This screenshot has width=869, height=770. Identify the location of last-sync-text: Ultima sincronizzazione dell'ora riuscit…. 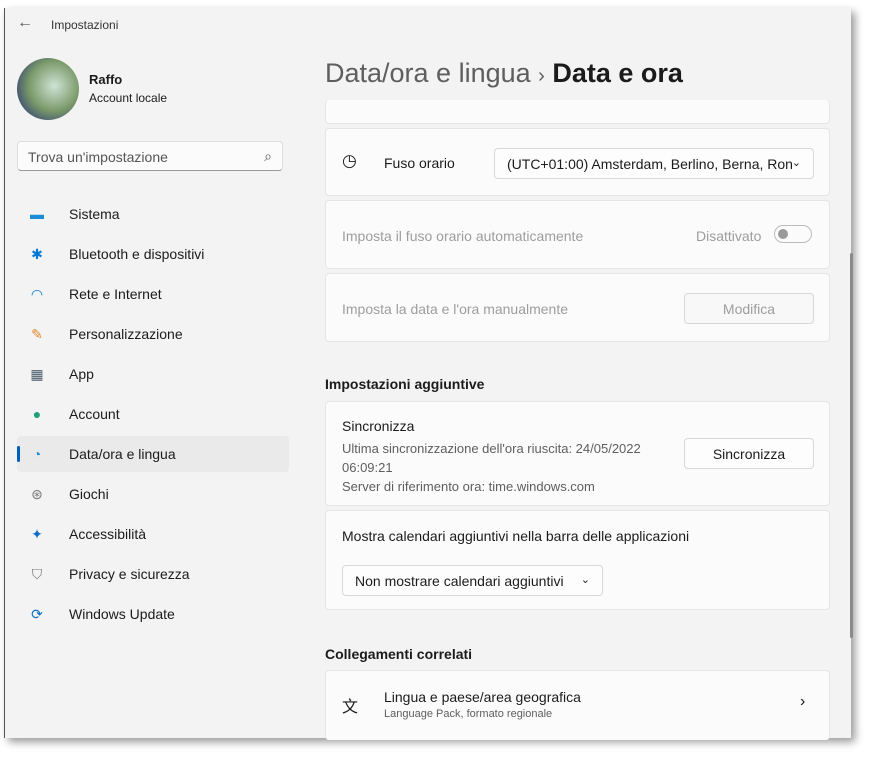
(491, 448).